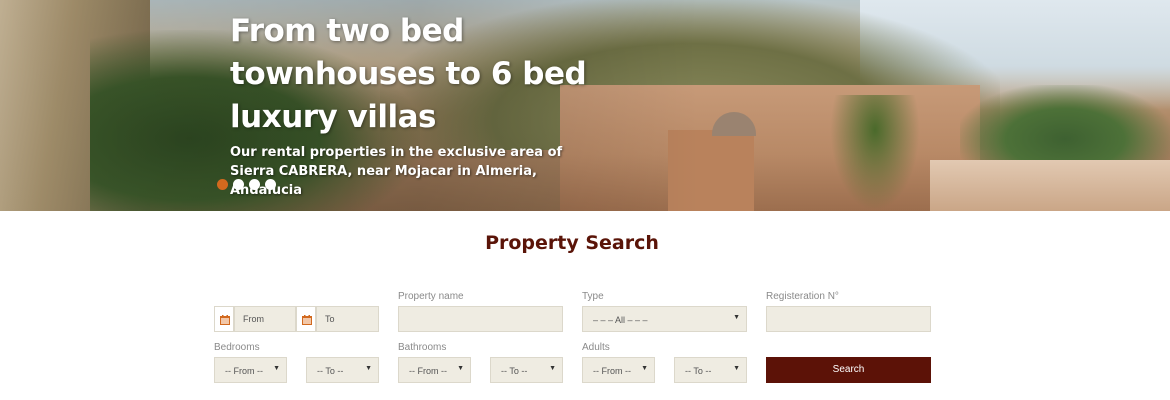 The height and width of the screenshot is (400, 1170). Describe the element at coordinates (848, 319) in the screenshot. I see `registration-input` at that location.